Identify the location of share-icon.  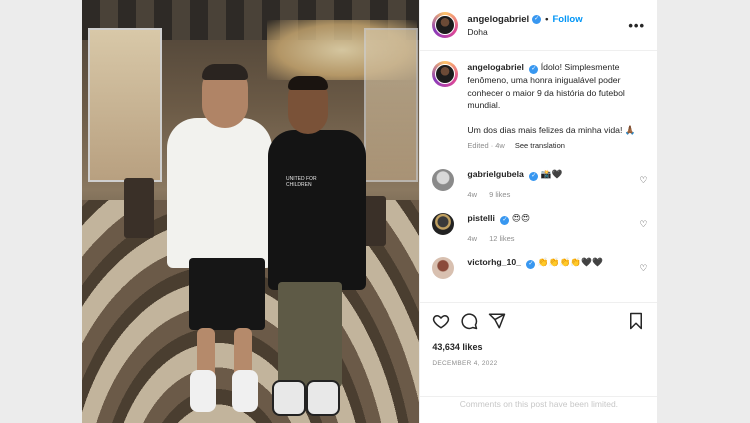
(497, 321).